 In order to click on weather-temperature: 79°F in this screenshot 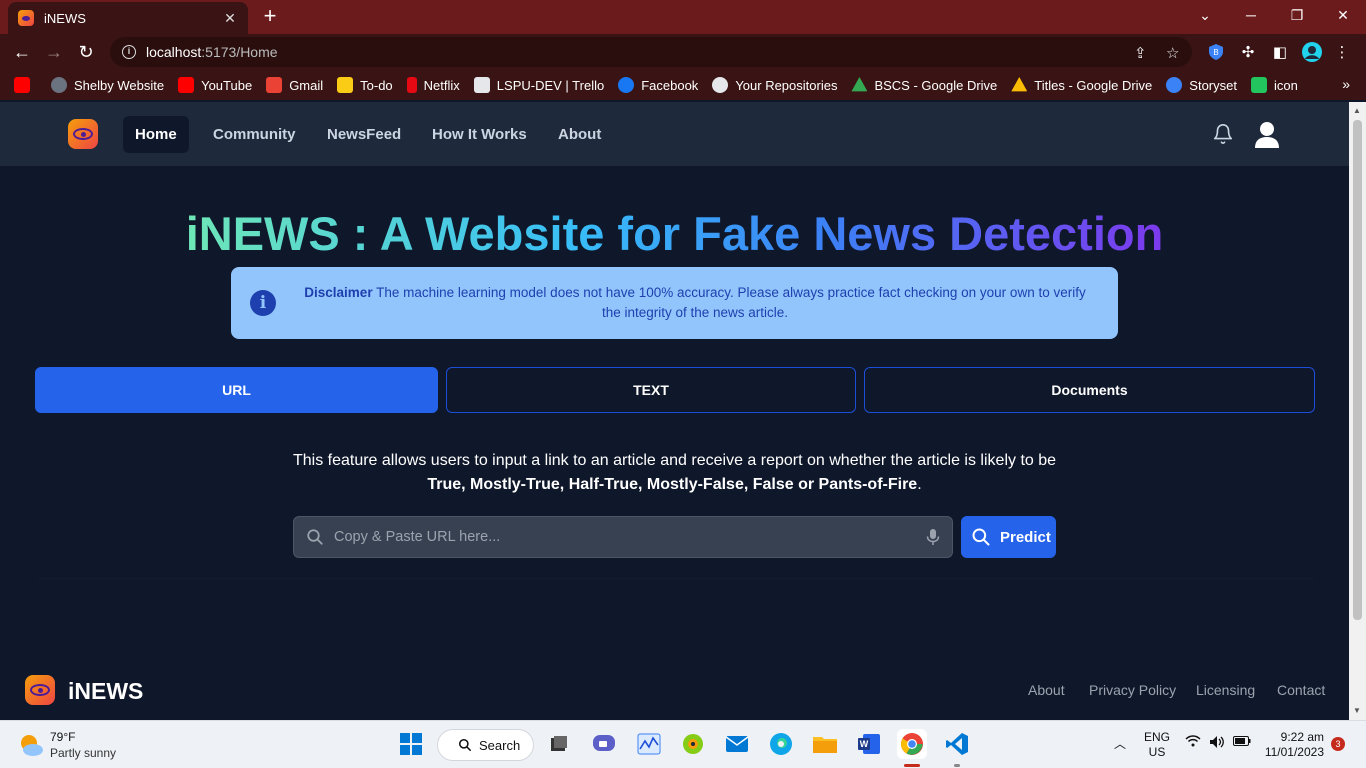, I will do `click(62, 737)`.